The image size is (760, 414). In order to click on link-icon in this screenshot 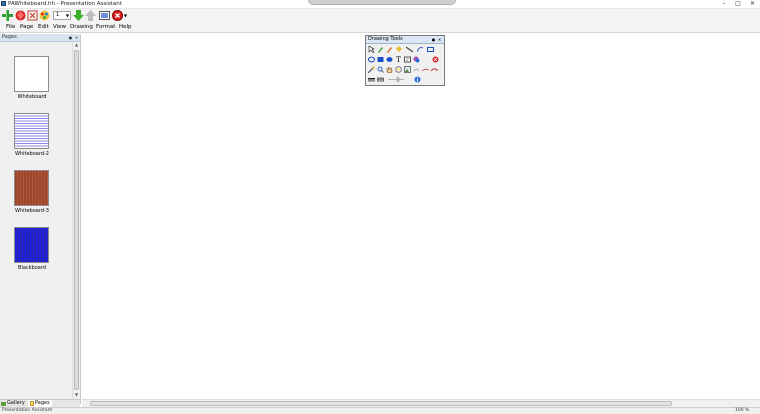, I will do `click(416, 69)`.